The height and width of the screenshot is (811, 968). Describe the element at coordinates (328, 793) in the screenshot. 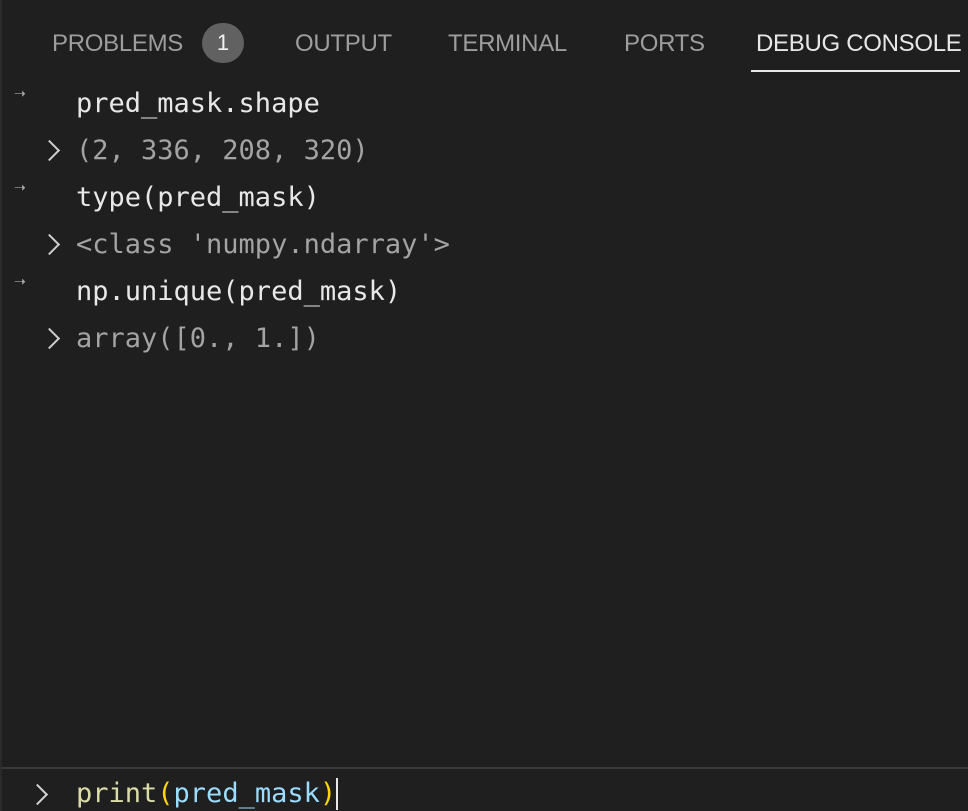

I see `repl-paren-token: )` at that location.